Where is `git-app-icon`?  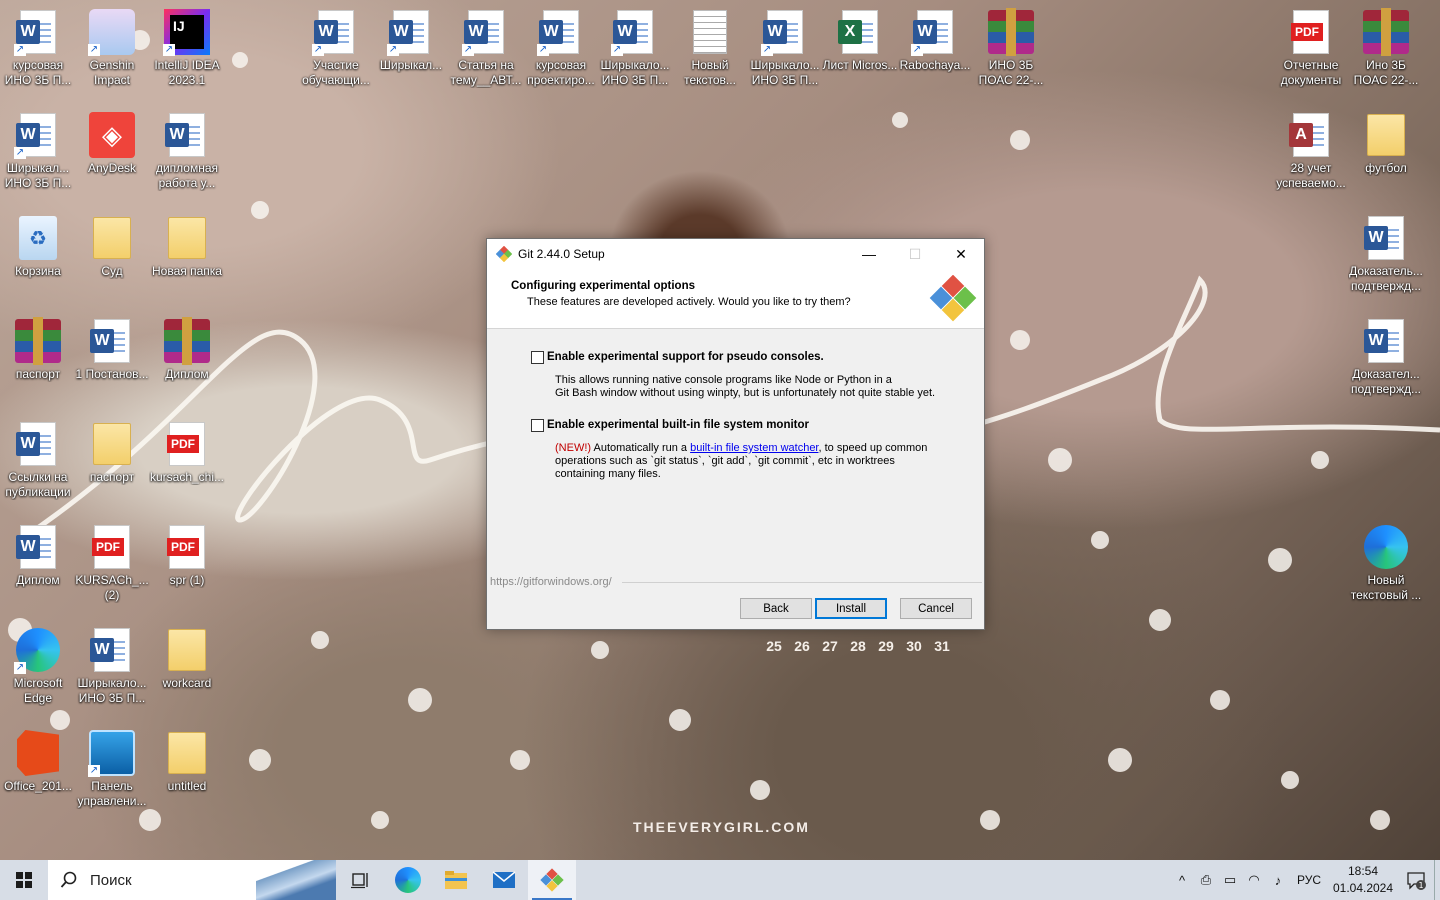
git-app-icon is located at coordinates (552, 880).